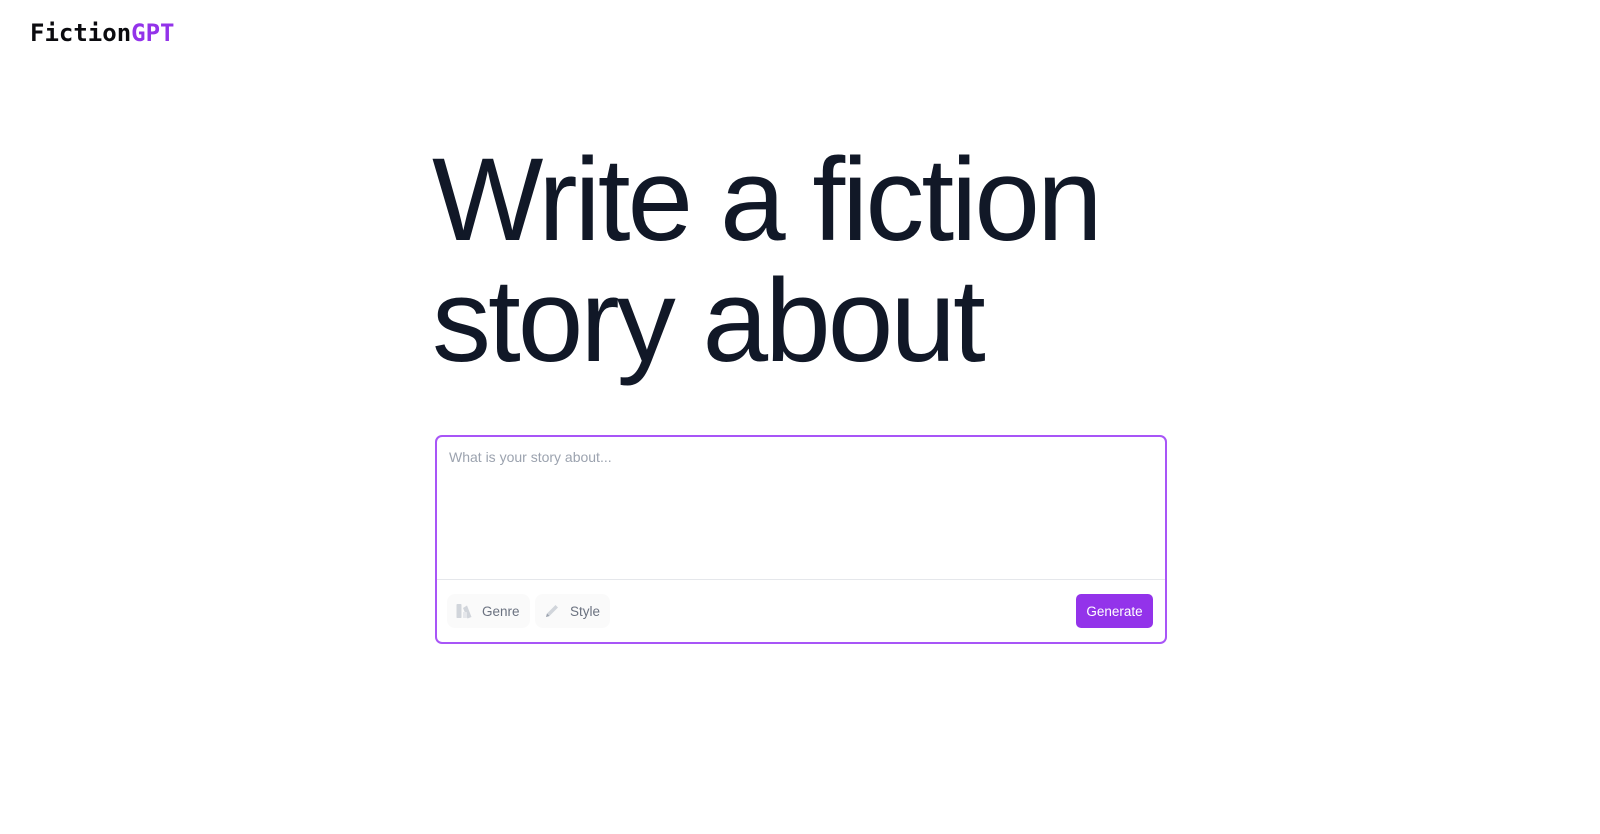 The height and width of the screenshot is (834, 1600). I want to click on genre-label: Genre, so click(501, 611).